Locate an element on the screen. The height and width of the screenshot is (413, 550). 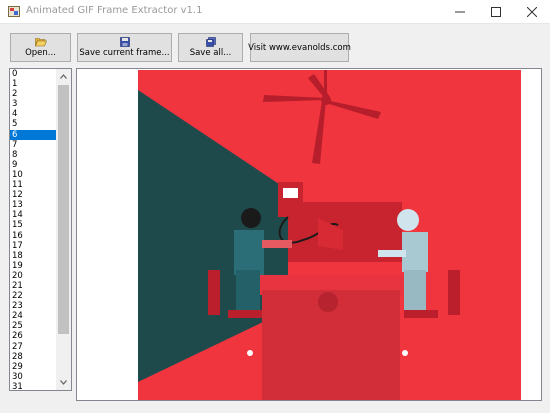
frame-list-item: 19 is located at coordinates (33, 266).